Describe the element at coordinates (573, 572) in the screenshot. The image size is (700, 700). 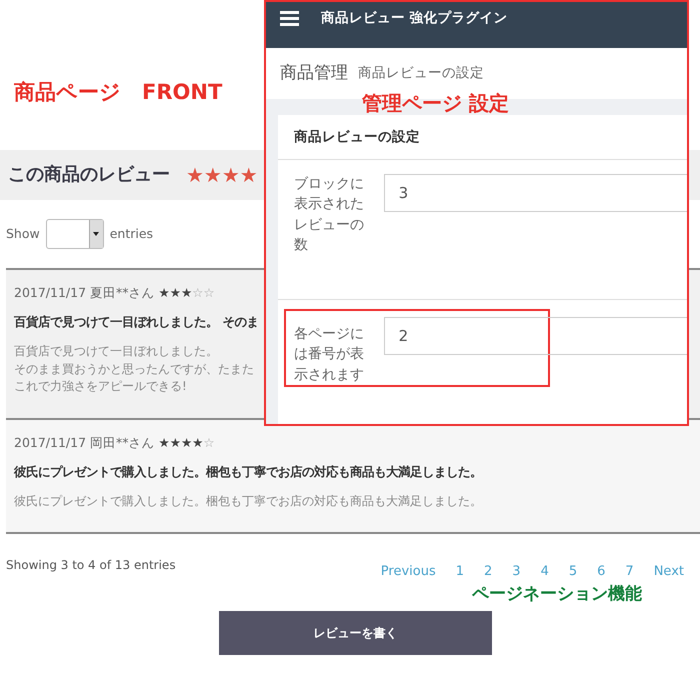
I see `pagination-link: 5` at that location.